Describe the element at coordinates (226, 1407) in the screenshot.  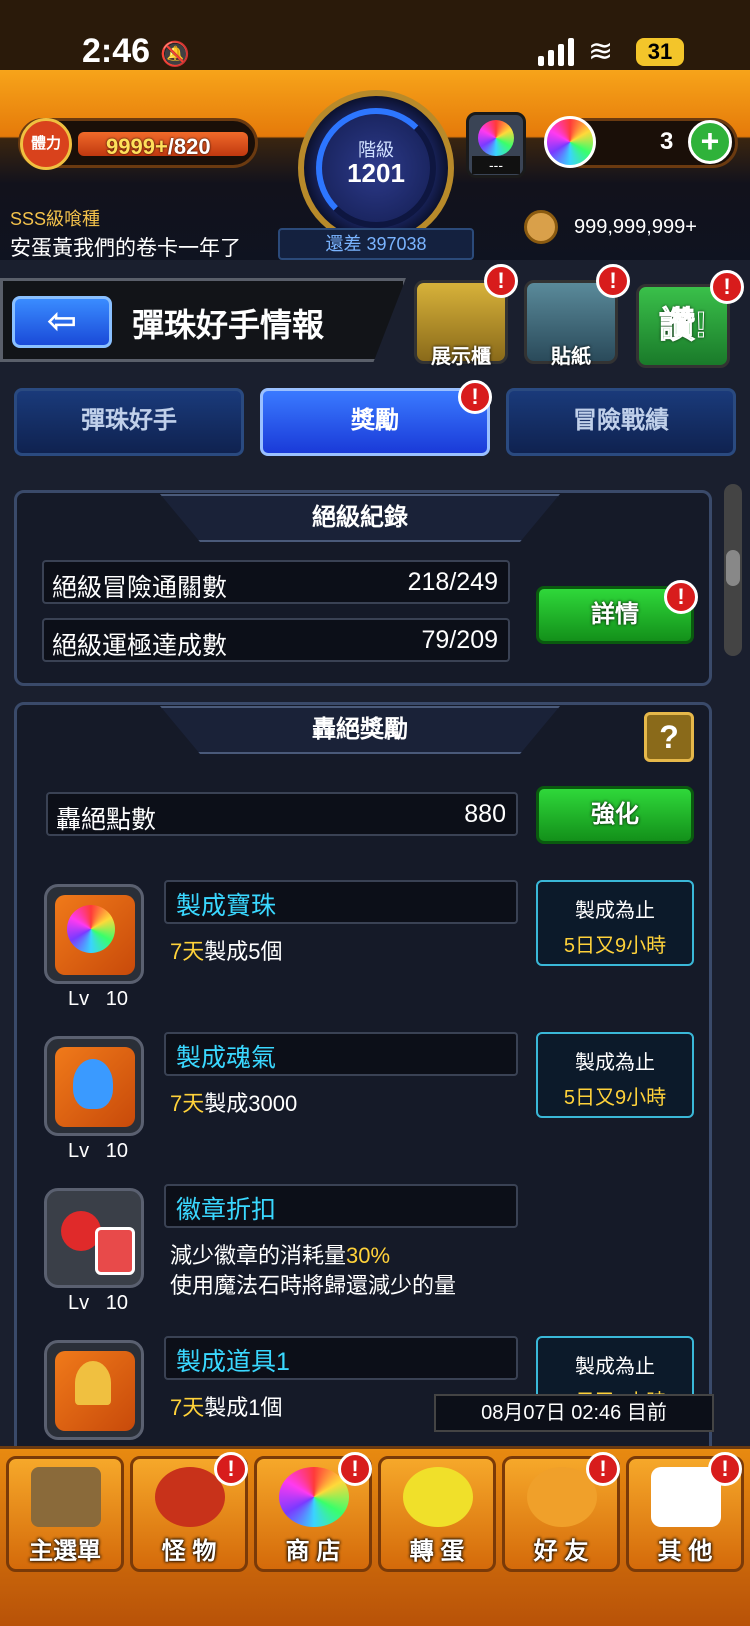
I see `reward-desc: 7天製成1個` at that location.